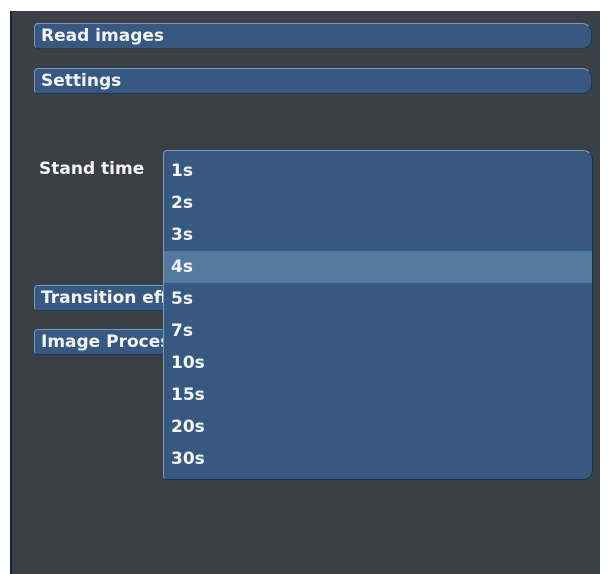 Image resolution: width=608 pixels, height=574 pixels. What do you see at coordinates (378, 299) in the screenshot?
I see `stand-time-option: 5s` at bounding box center [378, 299].